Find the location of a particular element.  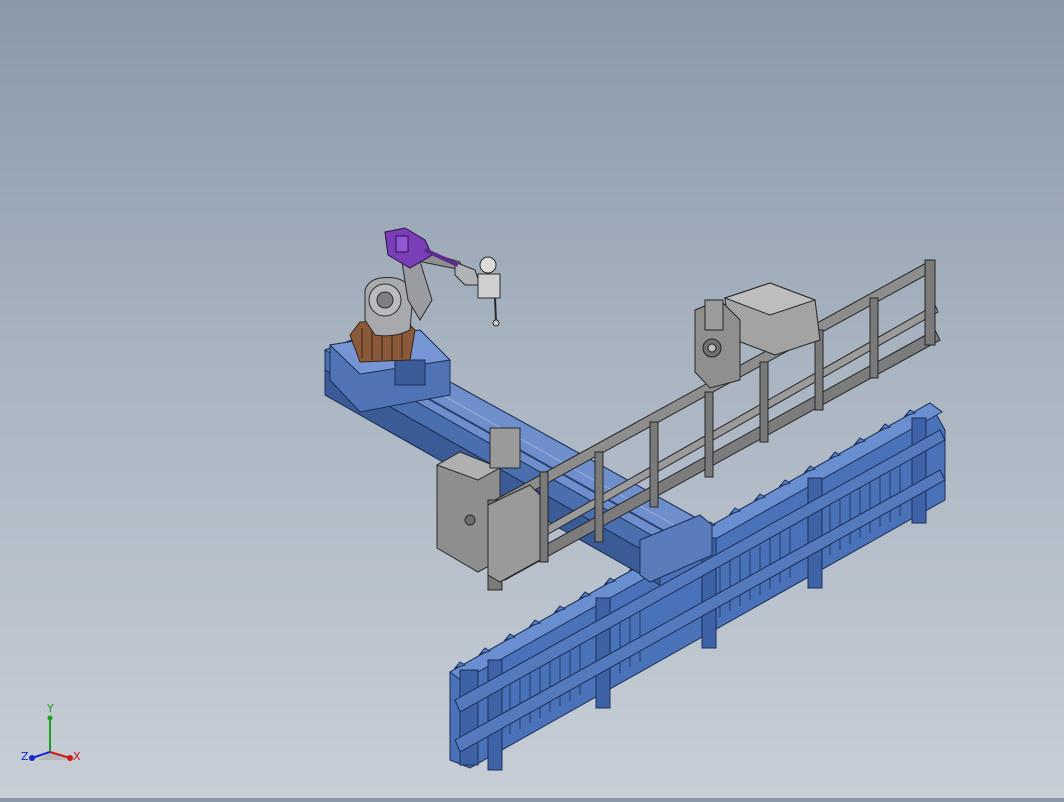

y-axis-label: Y is located at coordinates (50, 708).